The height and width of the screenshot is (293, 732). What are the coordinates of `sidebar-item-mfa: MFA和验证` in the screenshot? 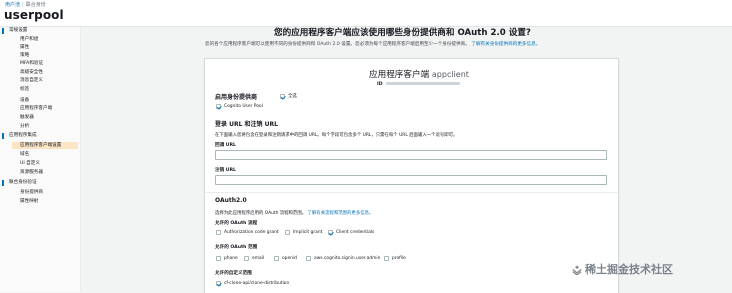 It's located at (31, 63).